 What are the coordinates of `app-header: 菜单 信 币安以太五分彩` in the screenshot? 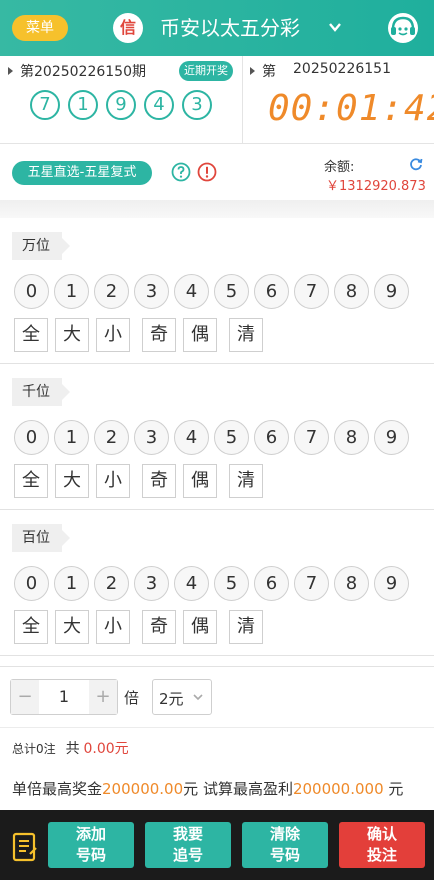 It's located at (217, 28).